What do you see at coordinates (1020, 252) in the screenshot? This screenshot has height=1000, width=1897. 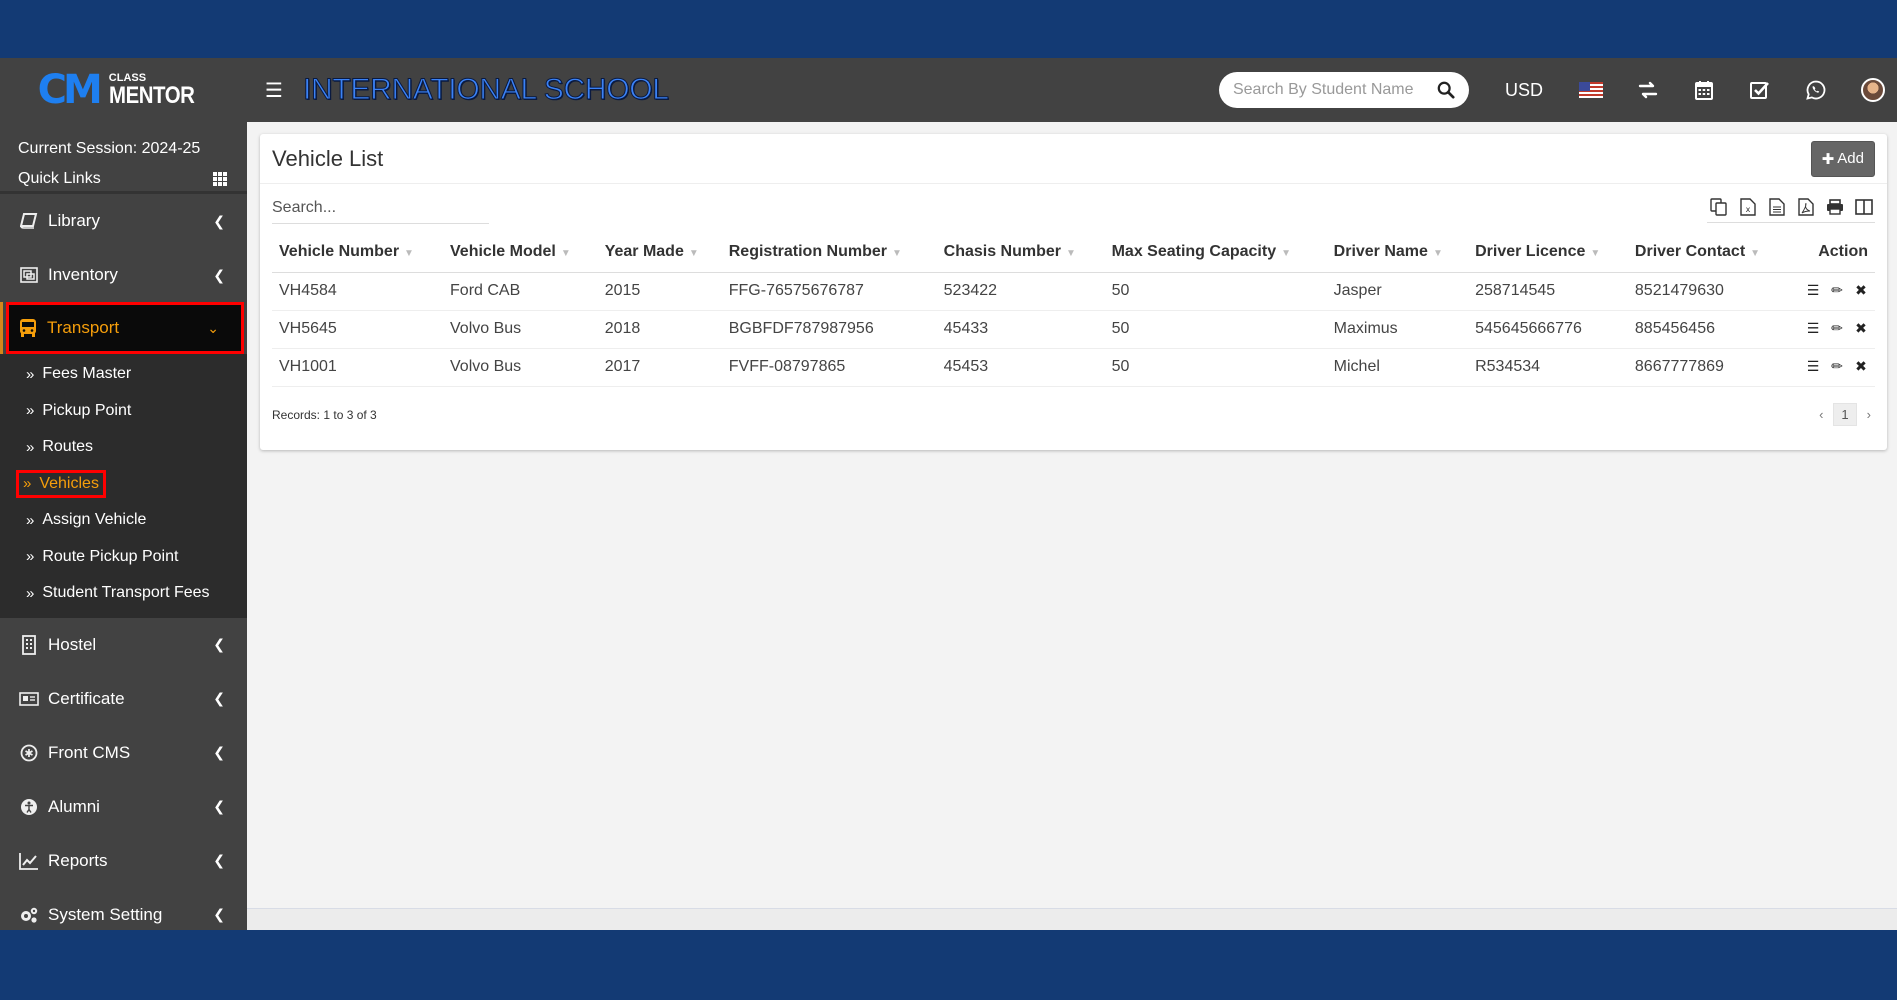 I see `col-chasis-number: Chasis Number ▼` at bounding box center [1020, 252].